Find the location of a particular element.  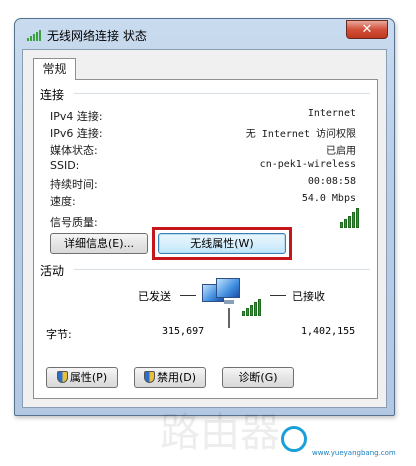

row-value: Internet is located at coordinates (331, 113).